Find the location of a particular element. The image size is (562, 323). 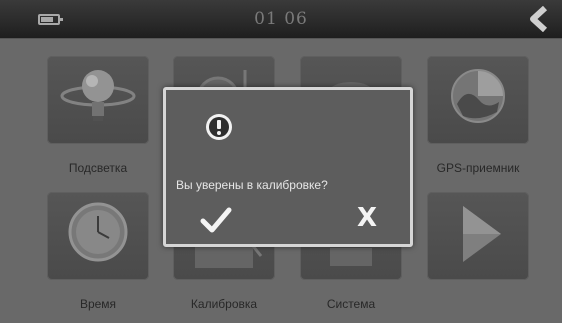

clock-time: 01 06 is located at coordinates (281, 19).